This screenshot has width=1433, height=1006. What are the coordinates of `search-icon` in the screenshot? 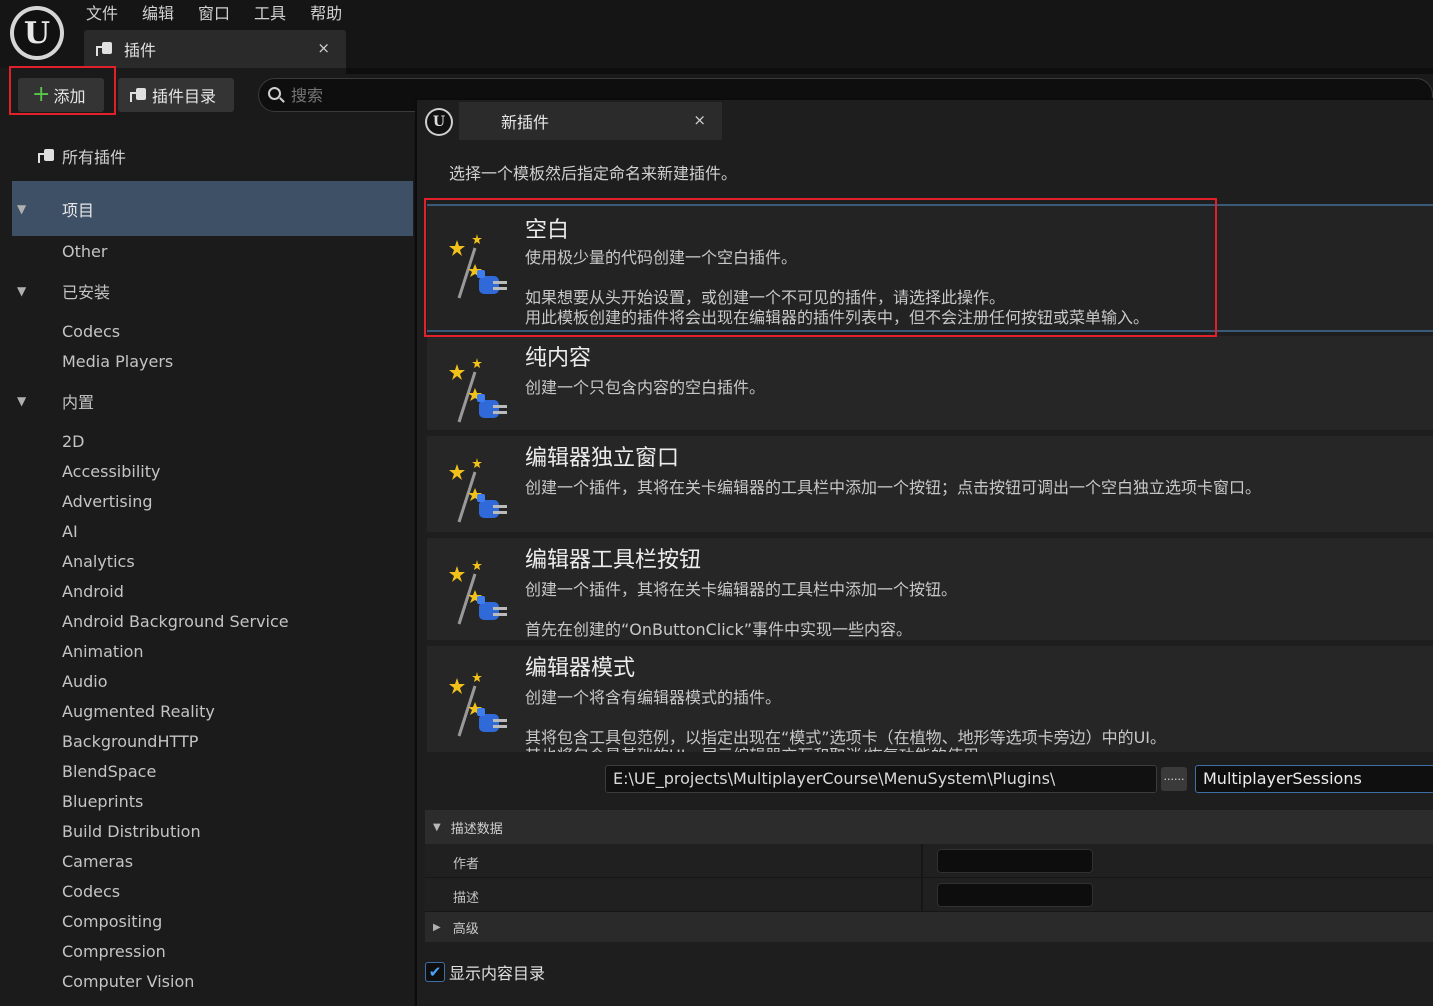 It's located at (276, 95).